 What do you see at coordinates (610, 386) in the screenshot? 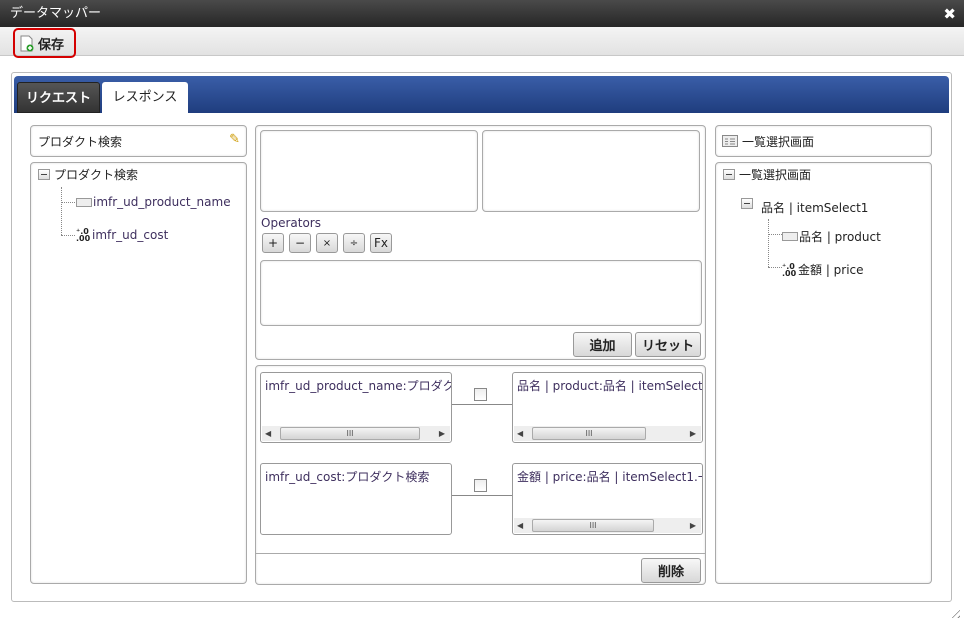
I see `mapping-target-text: 品名 | product:品名 | itemSelect1.一` at bounding box center [610, 386].